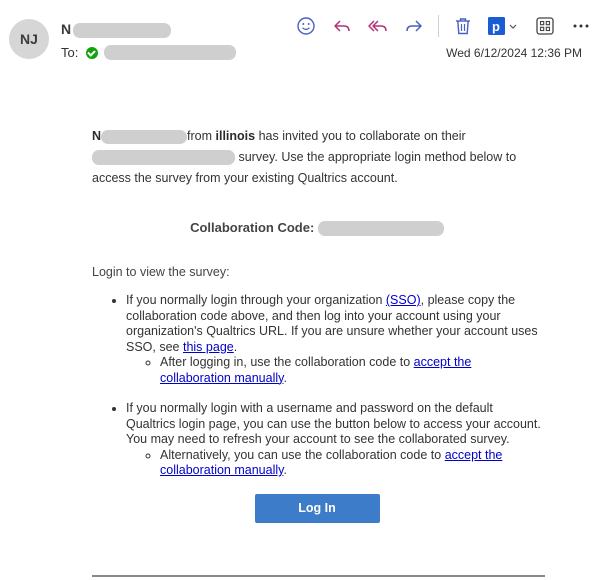 The width and height of the screenshot is (611, 580). I want to click on forward-icon, so click(414, 26).